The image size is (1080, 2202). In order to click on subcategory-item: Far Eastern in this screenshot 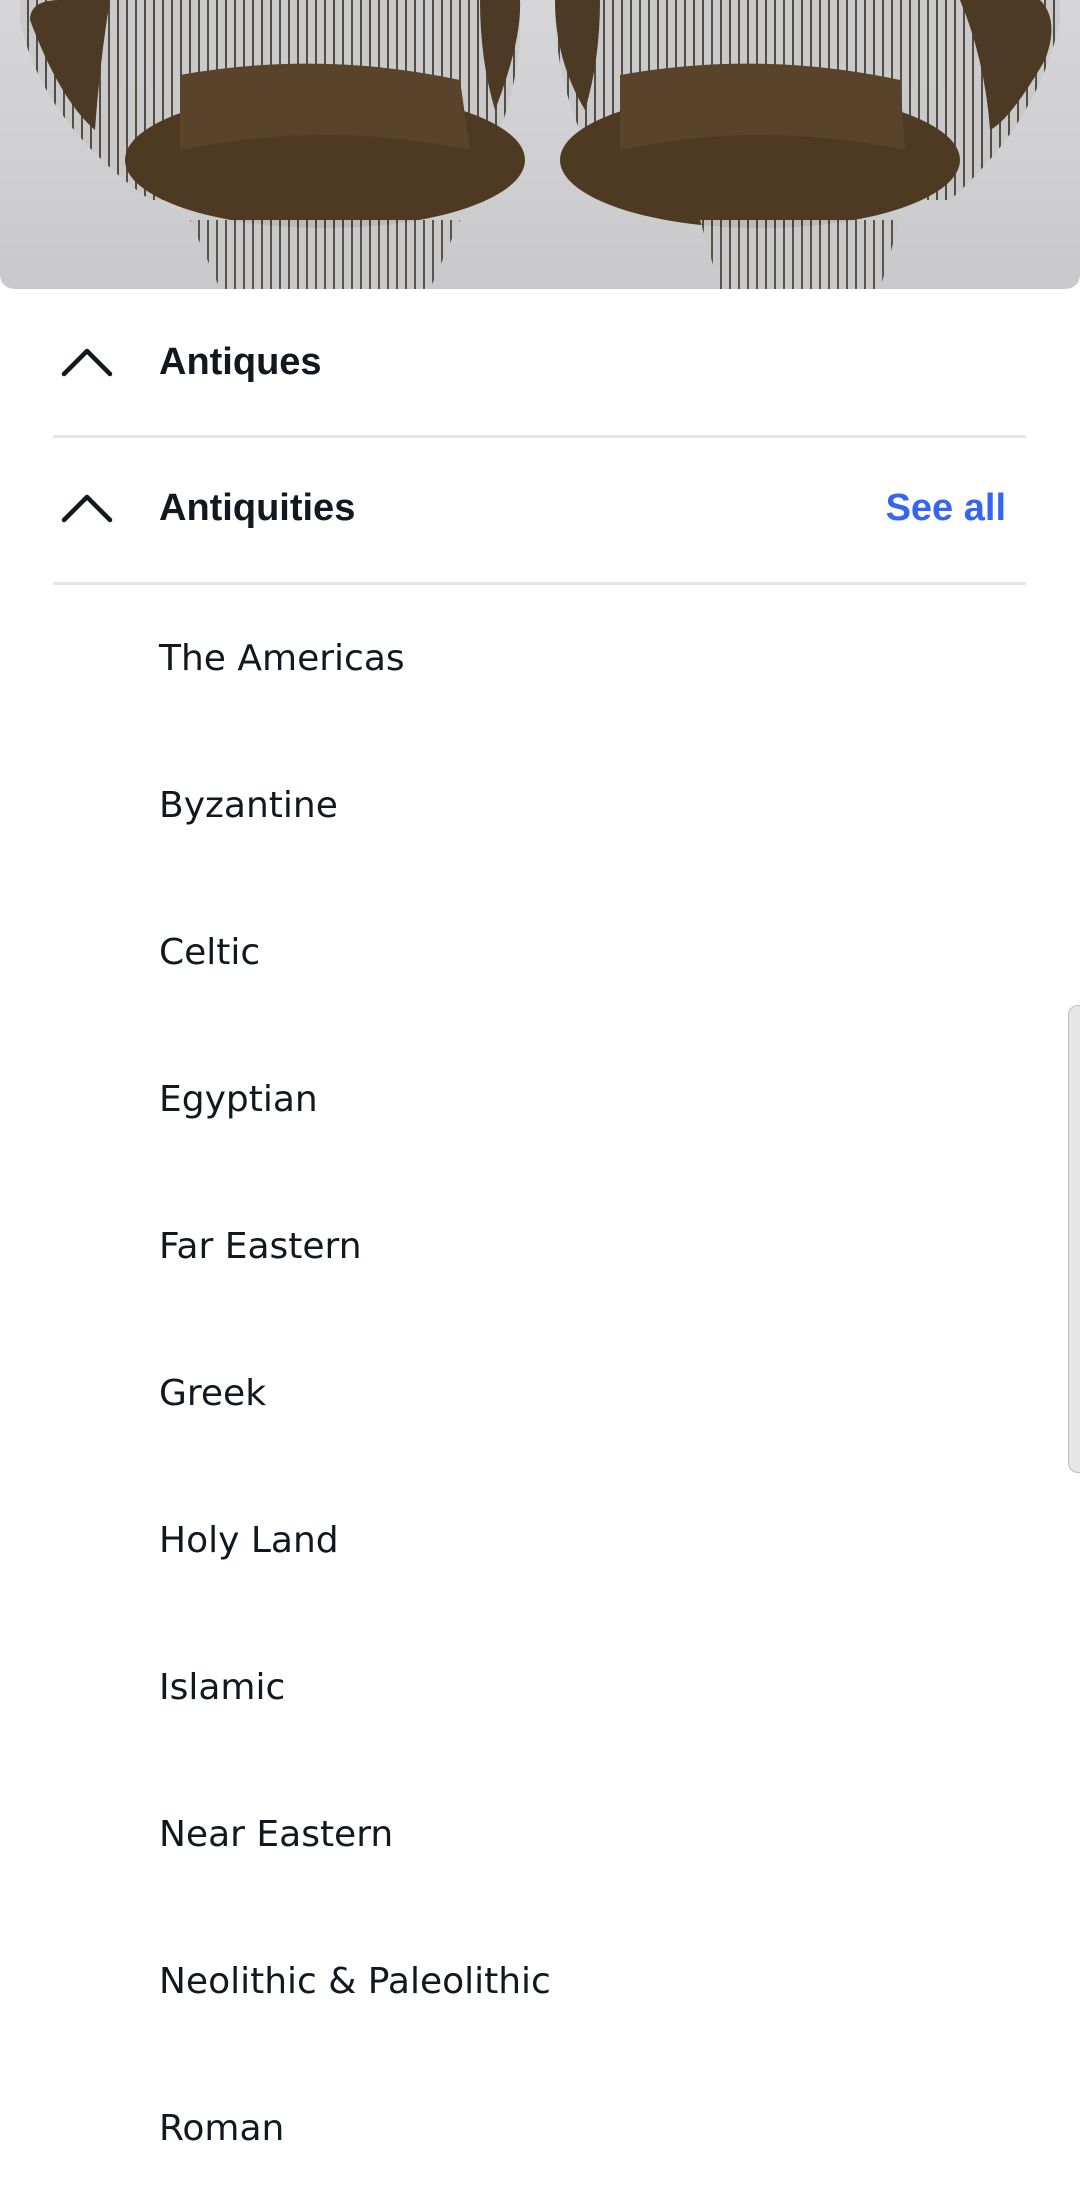, I will do `click(589, 1246)`.